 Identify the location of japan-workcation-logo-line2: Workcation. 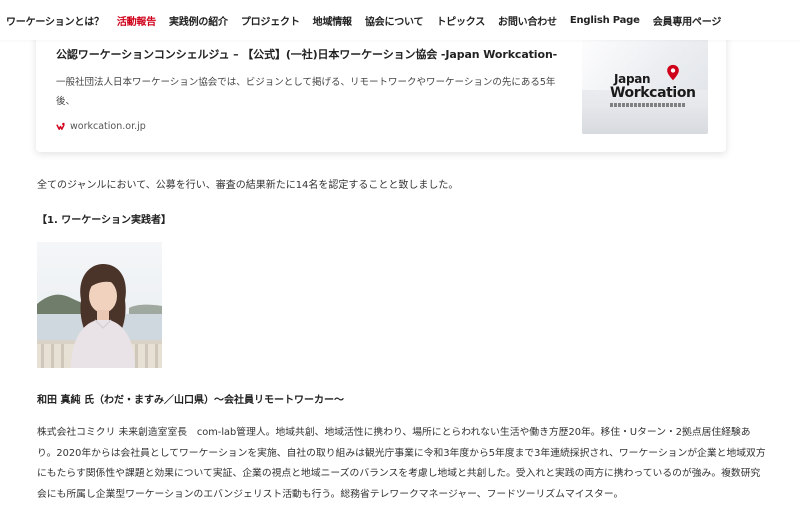
(653, 93).